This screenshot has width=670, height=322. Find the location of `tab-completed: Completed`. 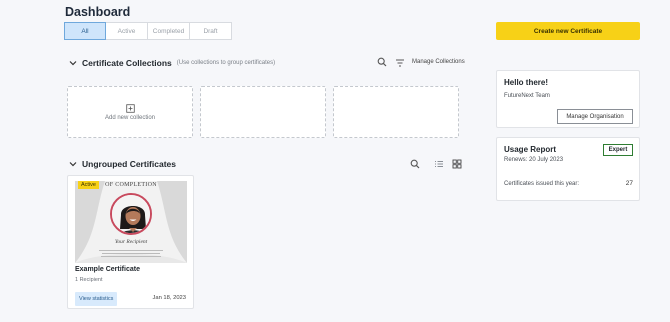

tab-completed: Completed is located at coordinates (169, 31).